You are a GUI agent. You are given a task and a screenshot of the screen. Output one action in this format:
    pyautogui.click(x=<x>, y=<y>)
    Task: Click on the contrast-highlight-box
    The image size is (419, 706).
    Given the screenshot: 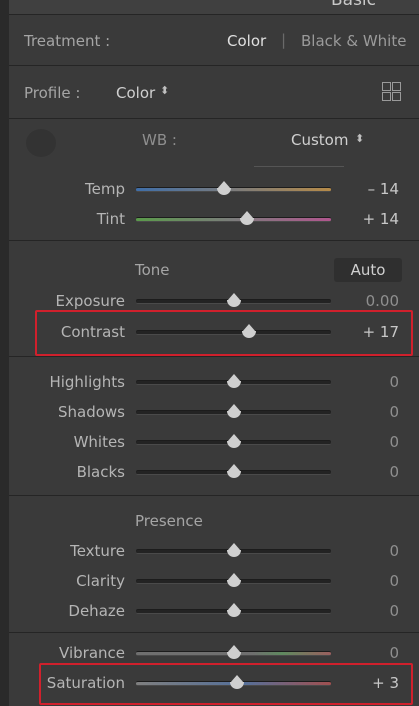 What is the action you would take?
    pyautogui.click(x=224, y=333)
    